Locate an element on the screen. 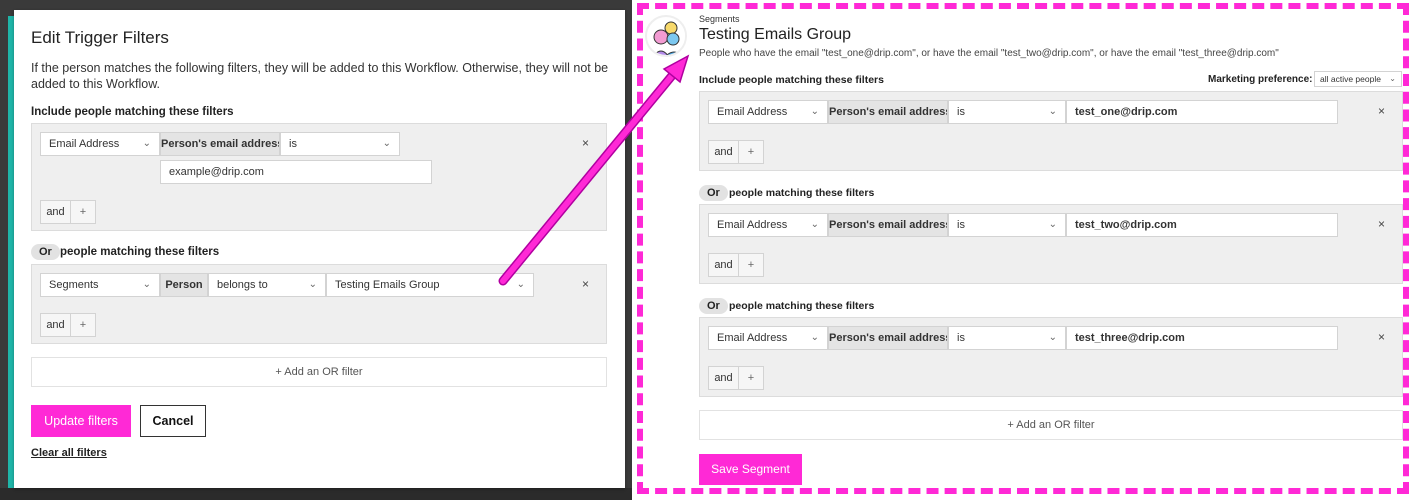 The width and height of the screenshot is (1416, 500). page-title: Testing Emails Group is located at coordinates (775, 34).